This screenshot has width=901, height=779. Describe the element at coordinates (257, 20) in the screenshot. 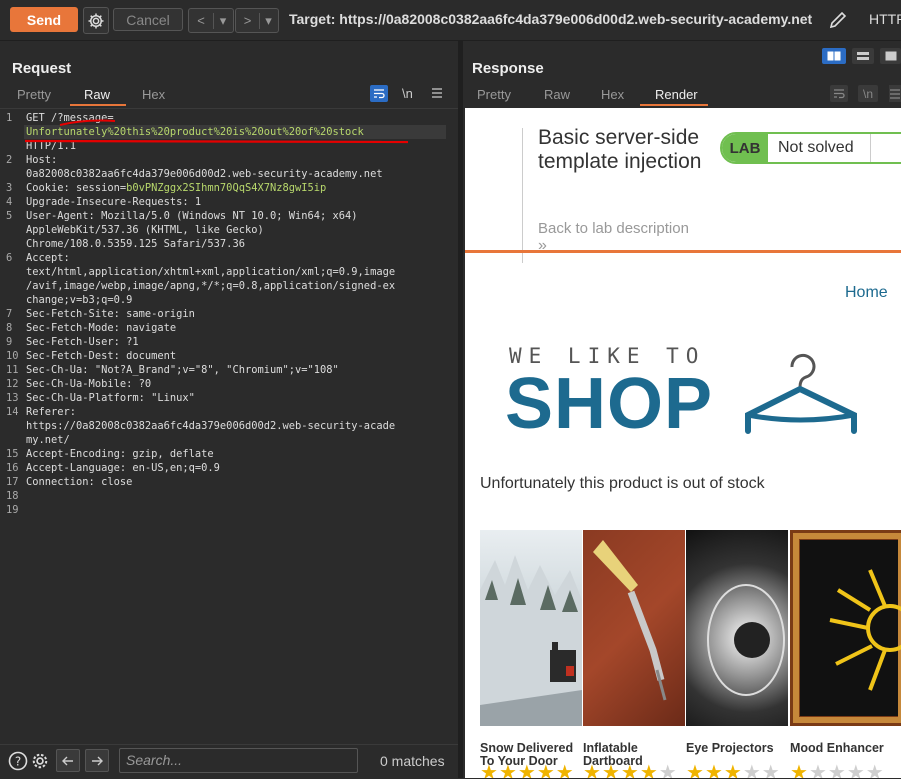

I see `history-forward-button: > ▾` at that location.